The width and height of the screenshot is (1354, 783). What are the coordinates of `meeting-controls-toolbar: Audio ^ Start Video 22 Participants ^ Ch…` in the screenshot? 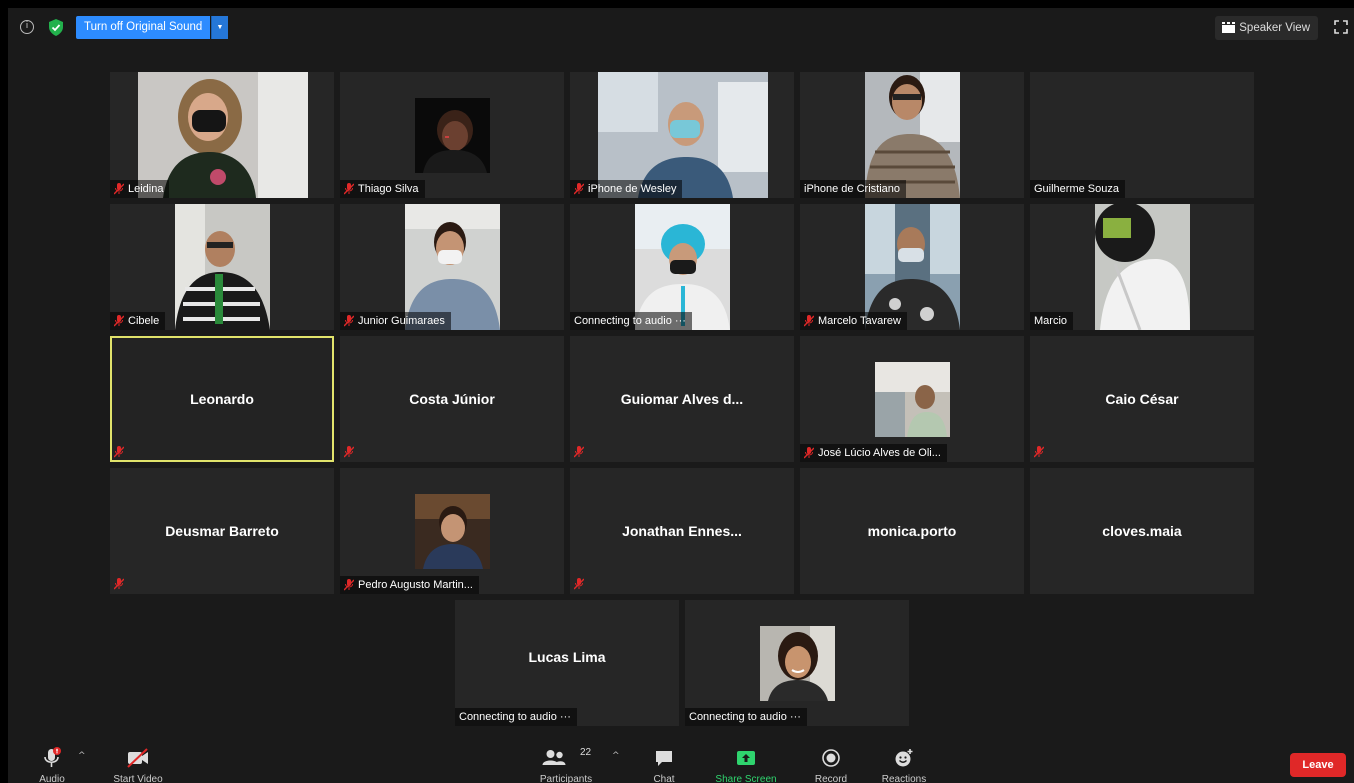 It's located at (681, 763).